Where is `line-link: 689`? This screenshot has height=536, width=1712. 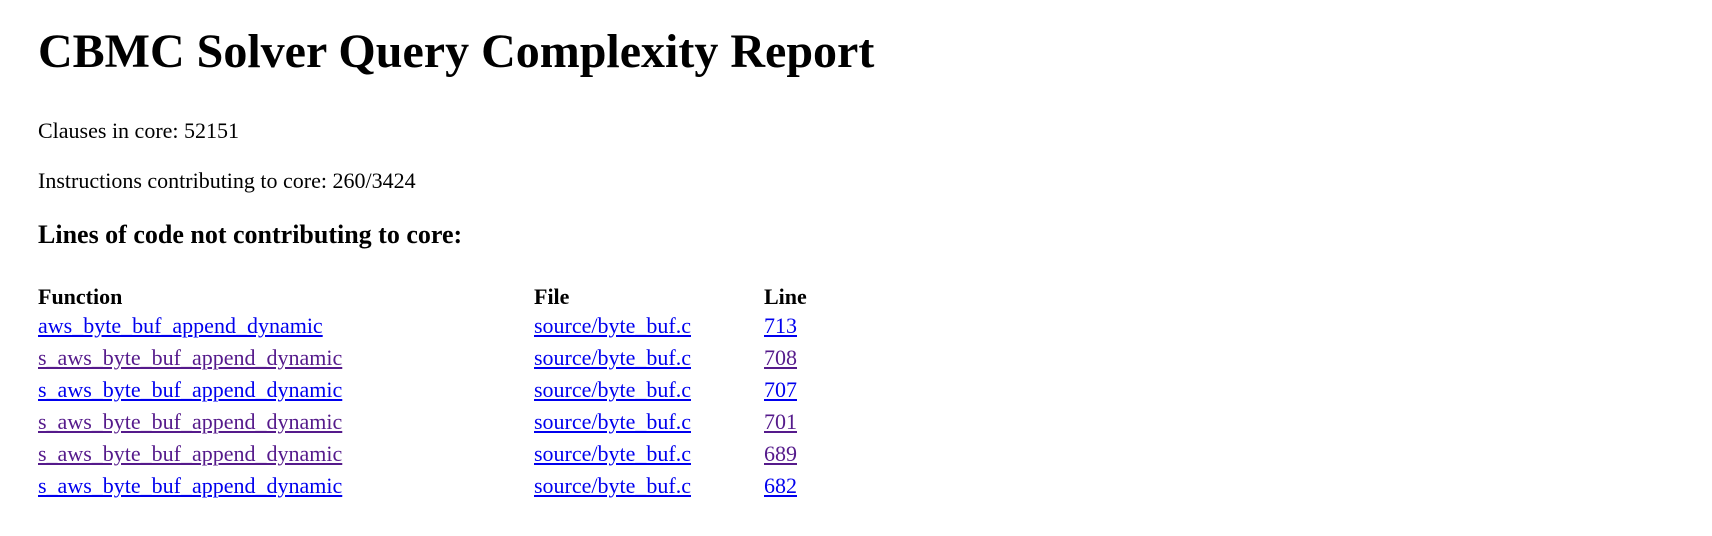 line-link: 689 is located at coordinates (780, 453).